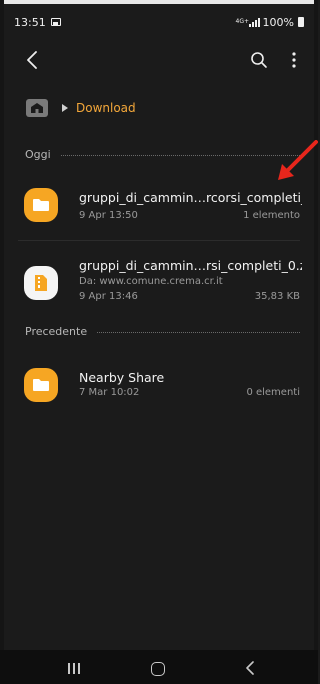 This screenshot has width=320, height=684. What do you see at coordinates (56, 331) in the screenshot?
I see `section-title: Precedente` at bounding box center [56, 331].